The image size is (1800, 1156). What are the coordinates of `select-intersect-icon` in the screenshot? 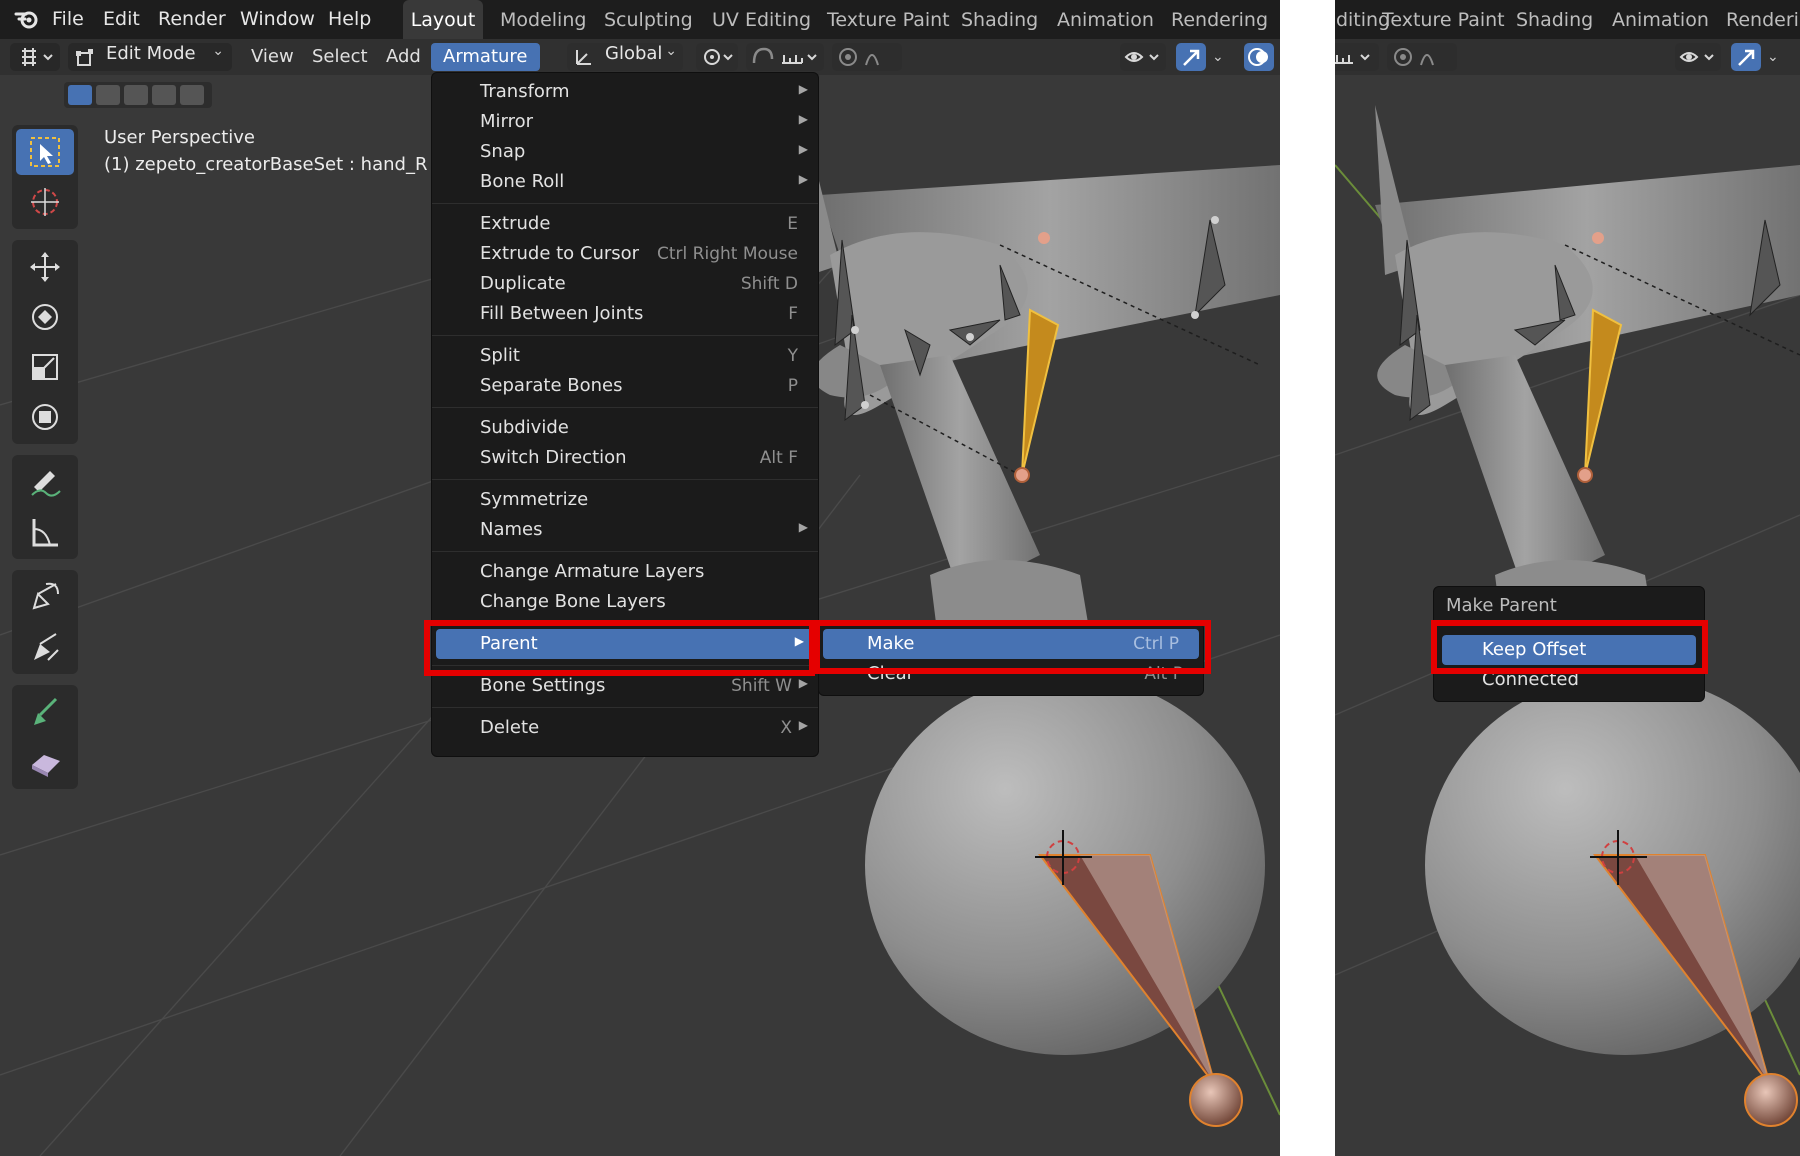 It's located at (192, 95).